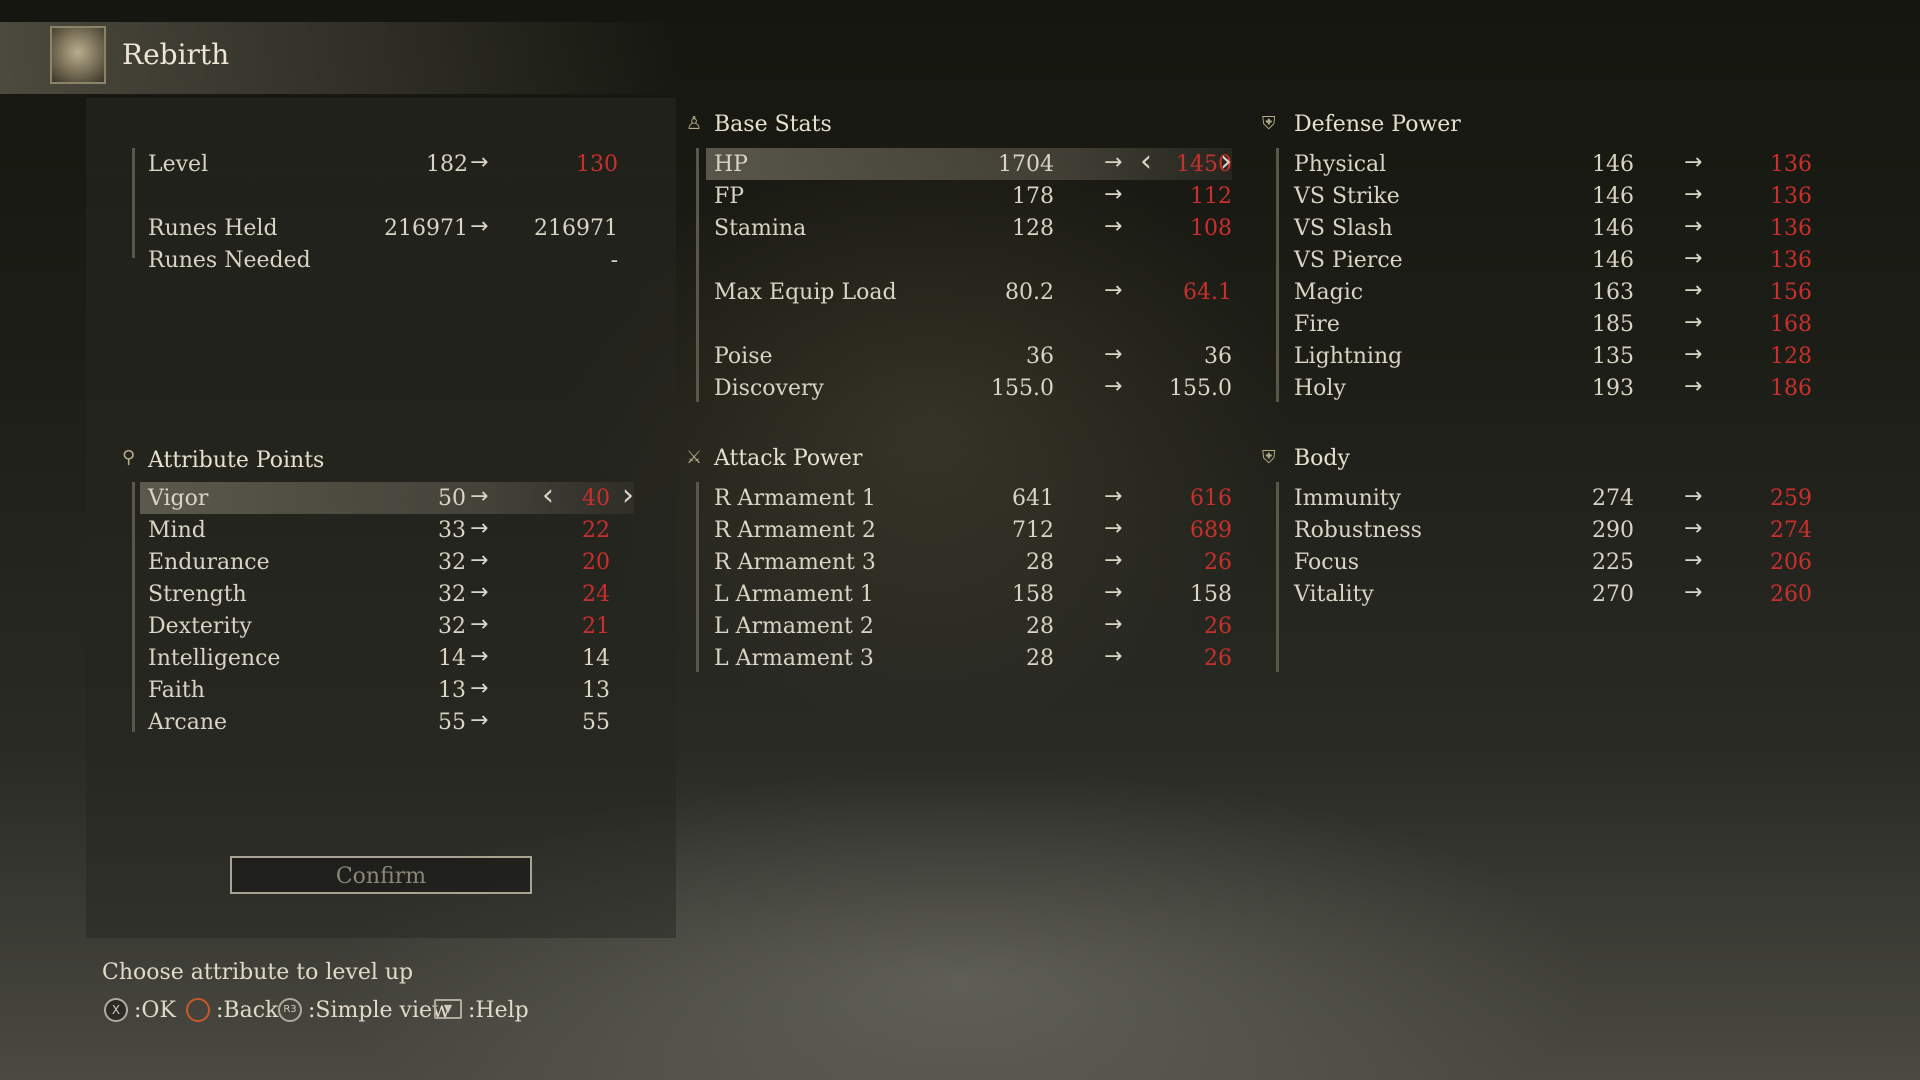 The height and width of the screenshot is (1080, 1920). I want to click on defense-power-row: VS Pierce 146 → 136, so click(1549, 260).